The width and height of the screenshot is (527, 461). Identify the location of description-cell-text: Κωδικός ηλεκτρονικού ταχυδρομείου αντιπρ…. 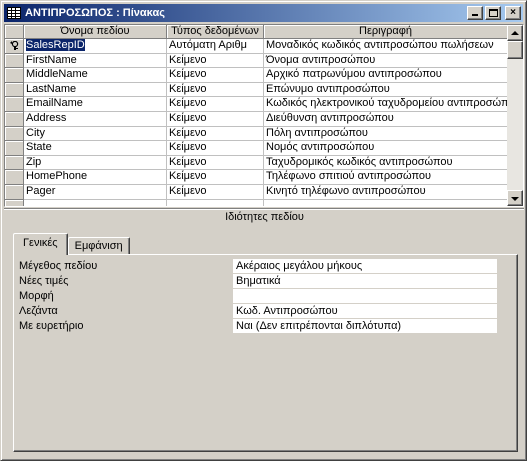
(387, 103).